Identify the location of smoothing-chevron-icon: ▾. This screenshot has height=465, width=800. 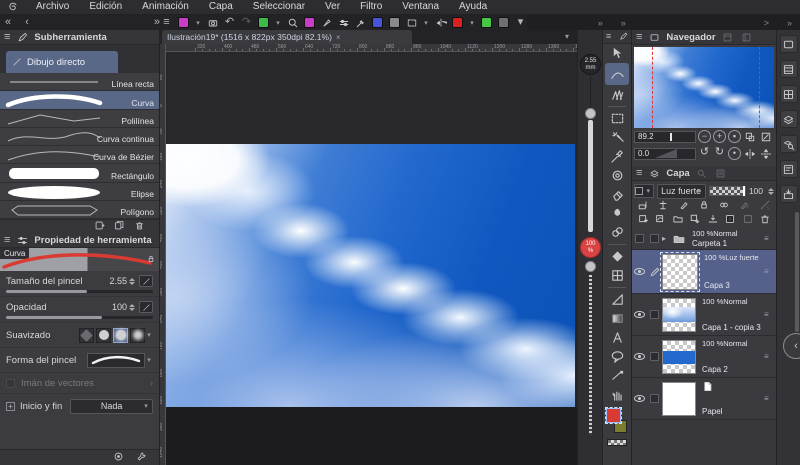
(149, 335).